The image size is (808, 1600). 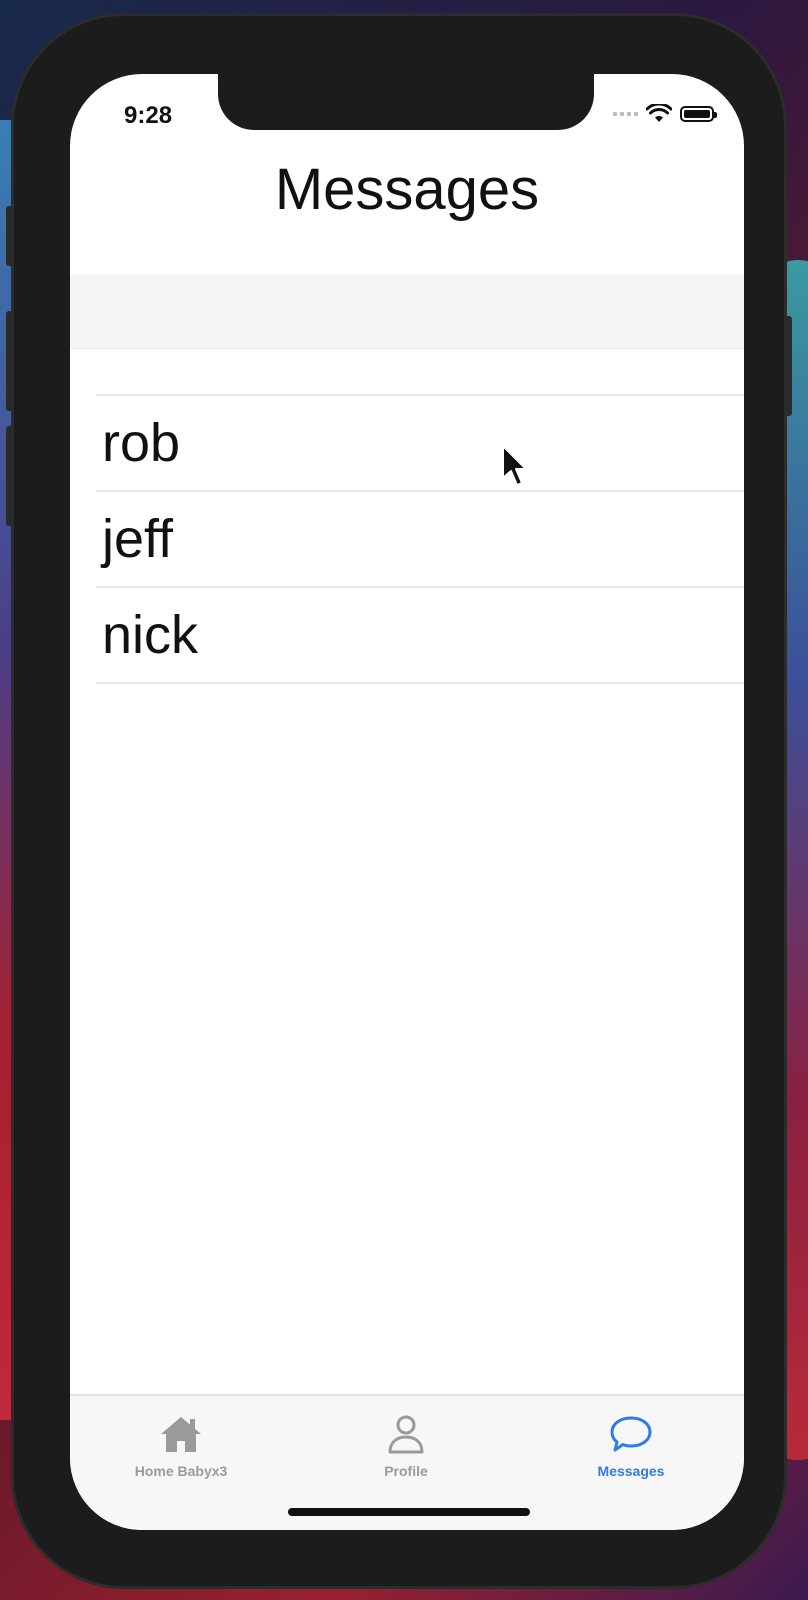 I want to click on page-title: Messages, so click(x=407, y=189).